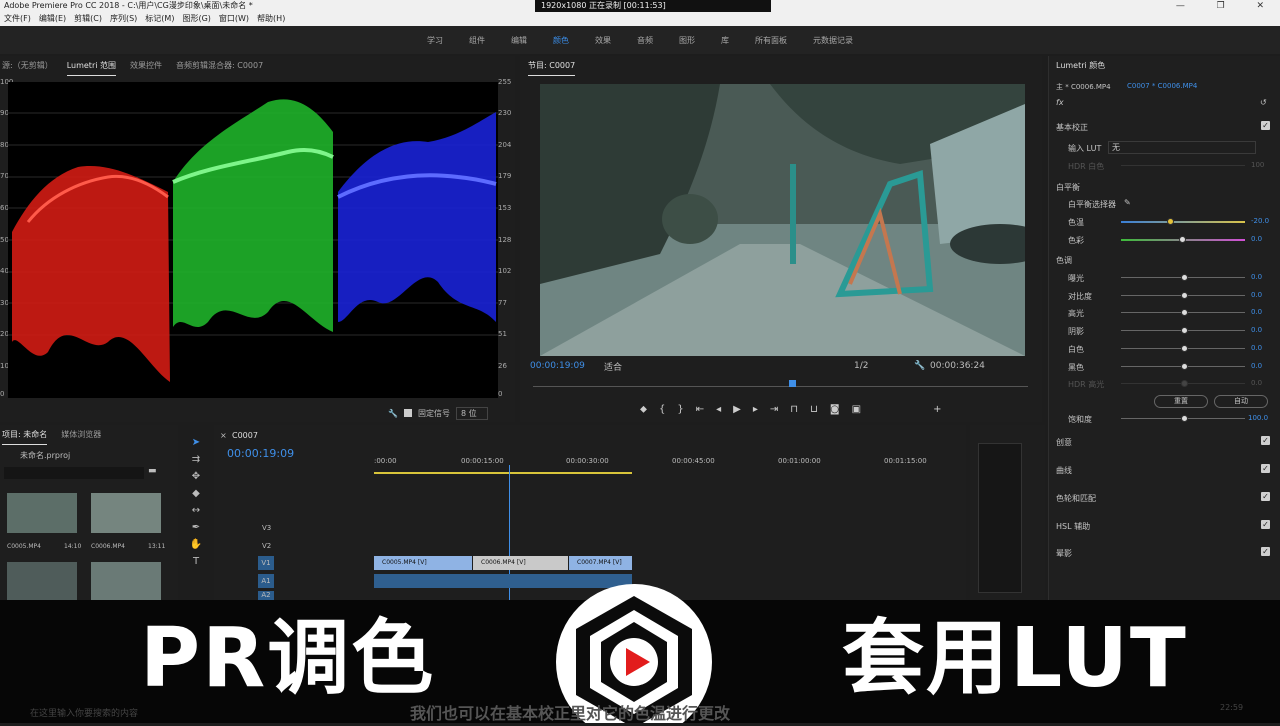 Image resolution: width=1280 pixels, height=726 pixels. I want to click on reset-button: 重置, so click(1181, 401).